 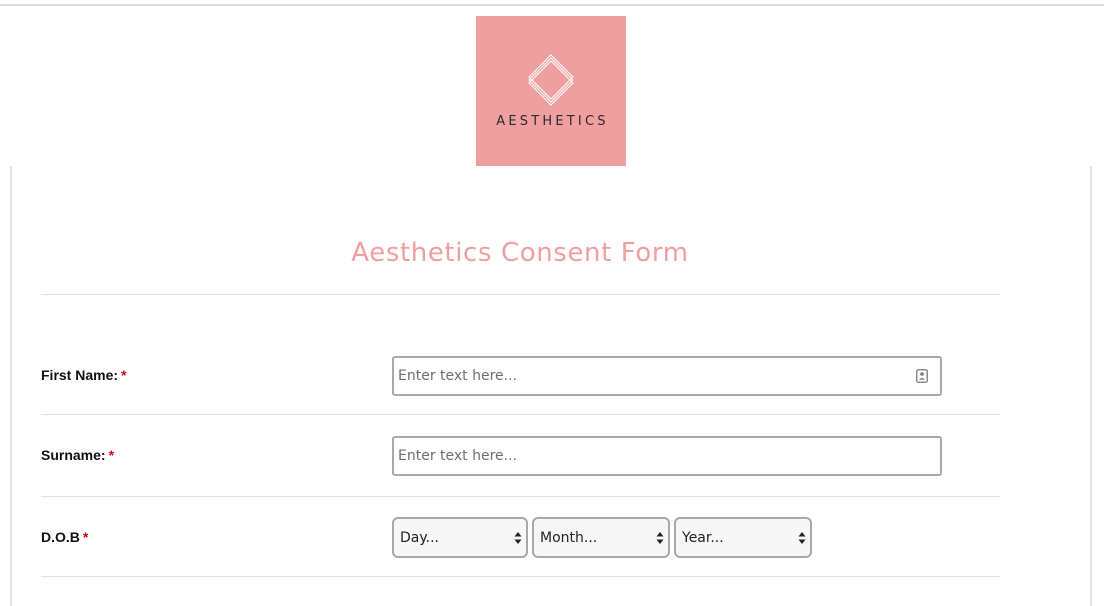 I want to click on surname-input, so click(x=667, y=456).